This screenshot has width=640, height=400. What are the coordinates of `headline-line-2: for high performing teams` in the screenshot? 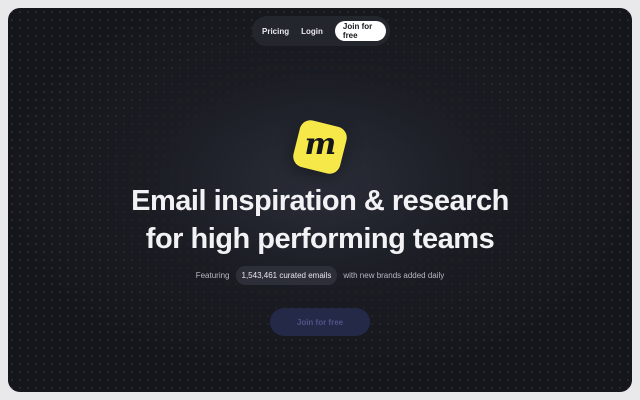 It's located at (320, 239).